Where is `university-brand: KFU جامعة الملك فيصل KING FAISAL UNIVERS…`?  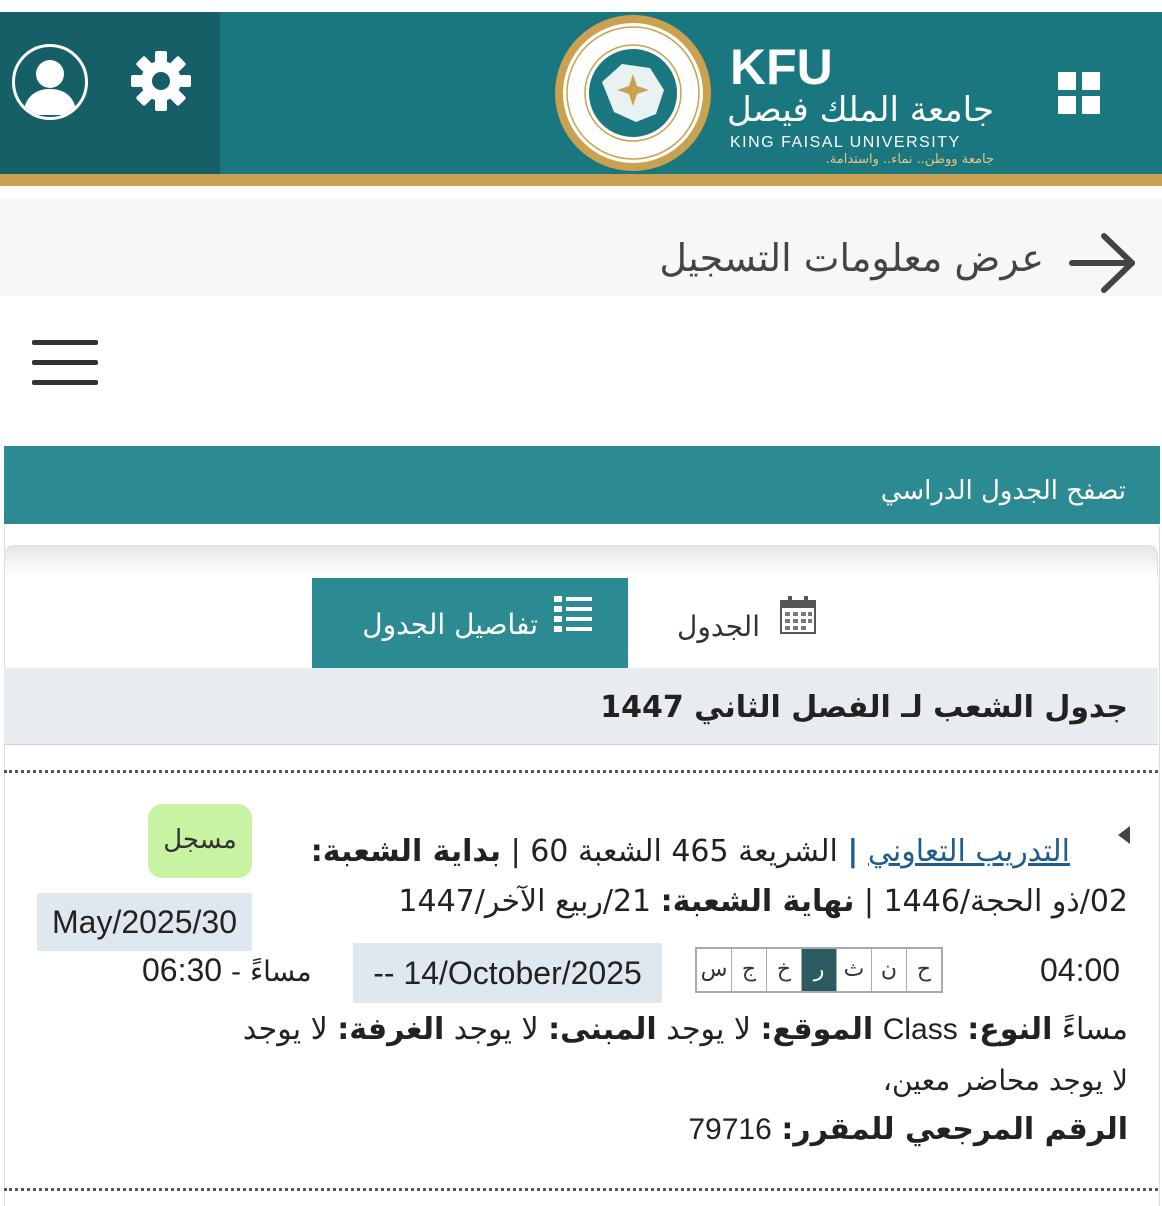
university-brand: KFU جامعة الملك فيصل KING FAISAL UNIVERS… is located at coordinates (863, 104).